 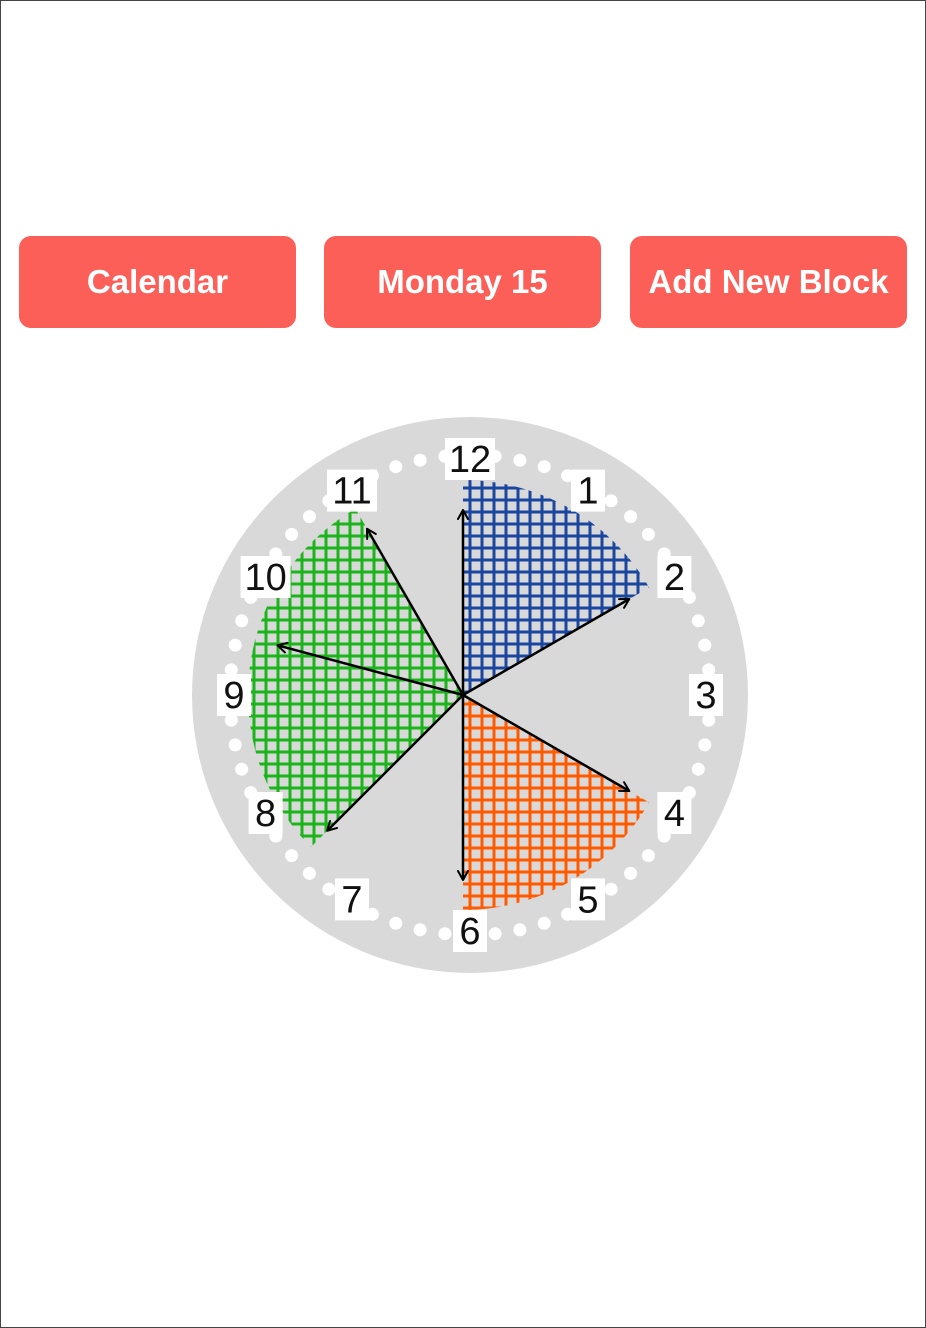 I want to click on hour-label-4: 4, so click(x=674, y=813).